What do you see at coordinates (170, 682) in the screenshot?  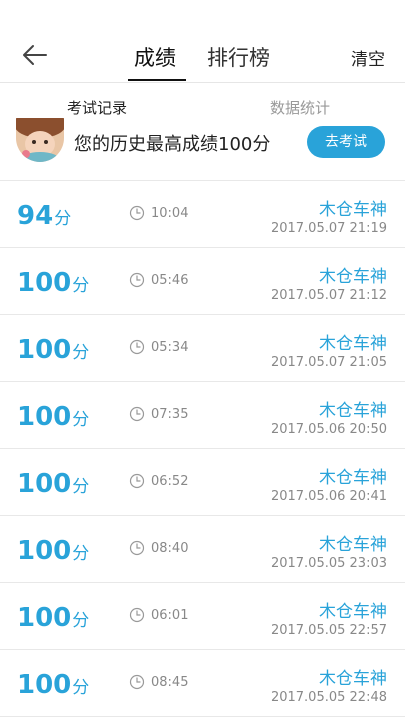 I see `exam-duration: 08:45` at bounding box center [170, 682].